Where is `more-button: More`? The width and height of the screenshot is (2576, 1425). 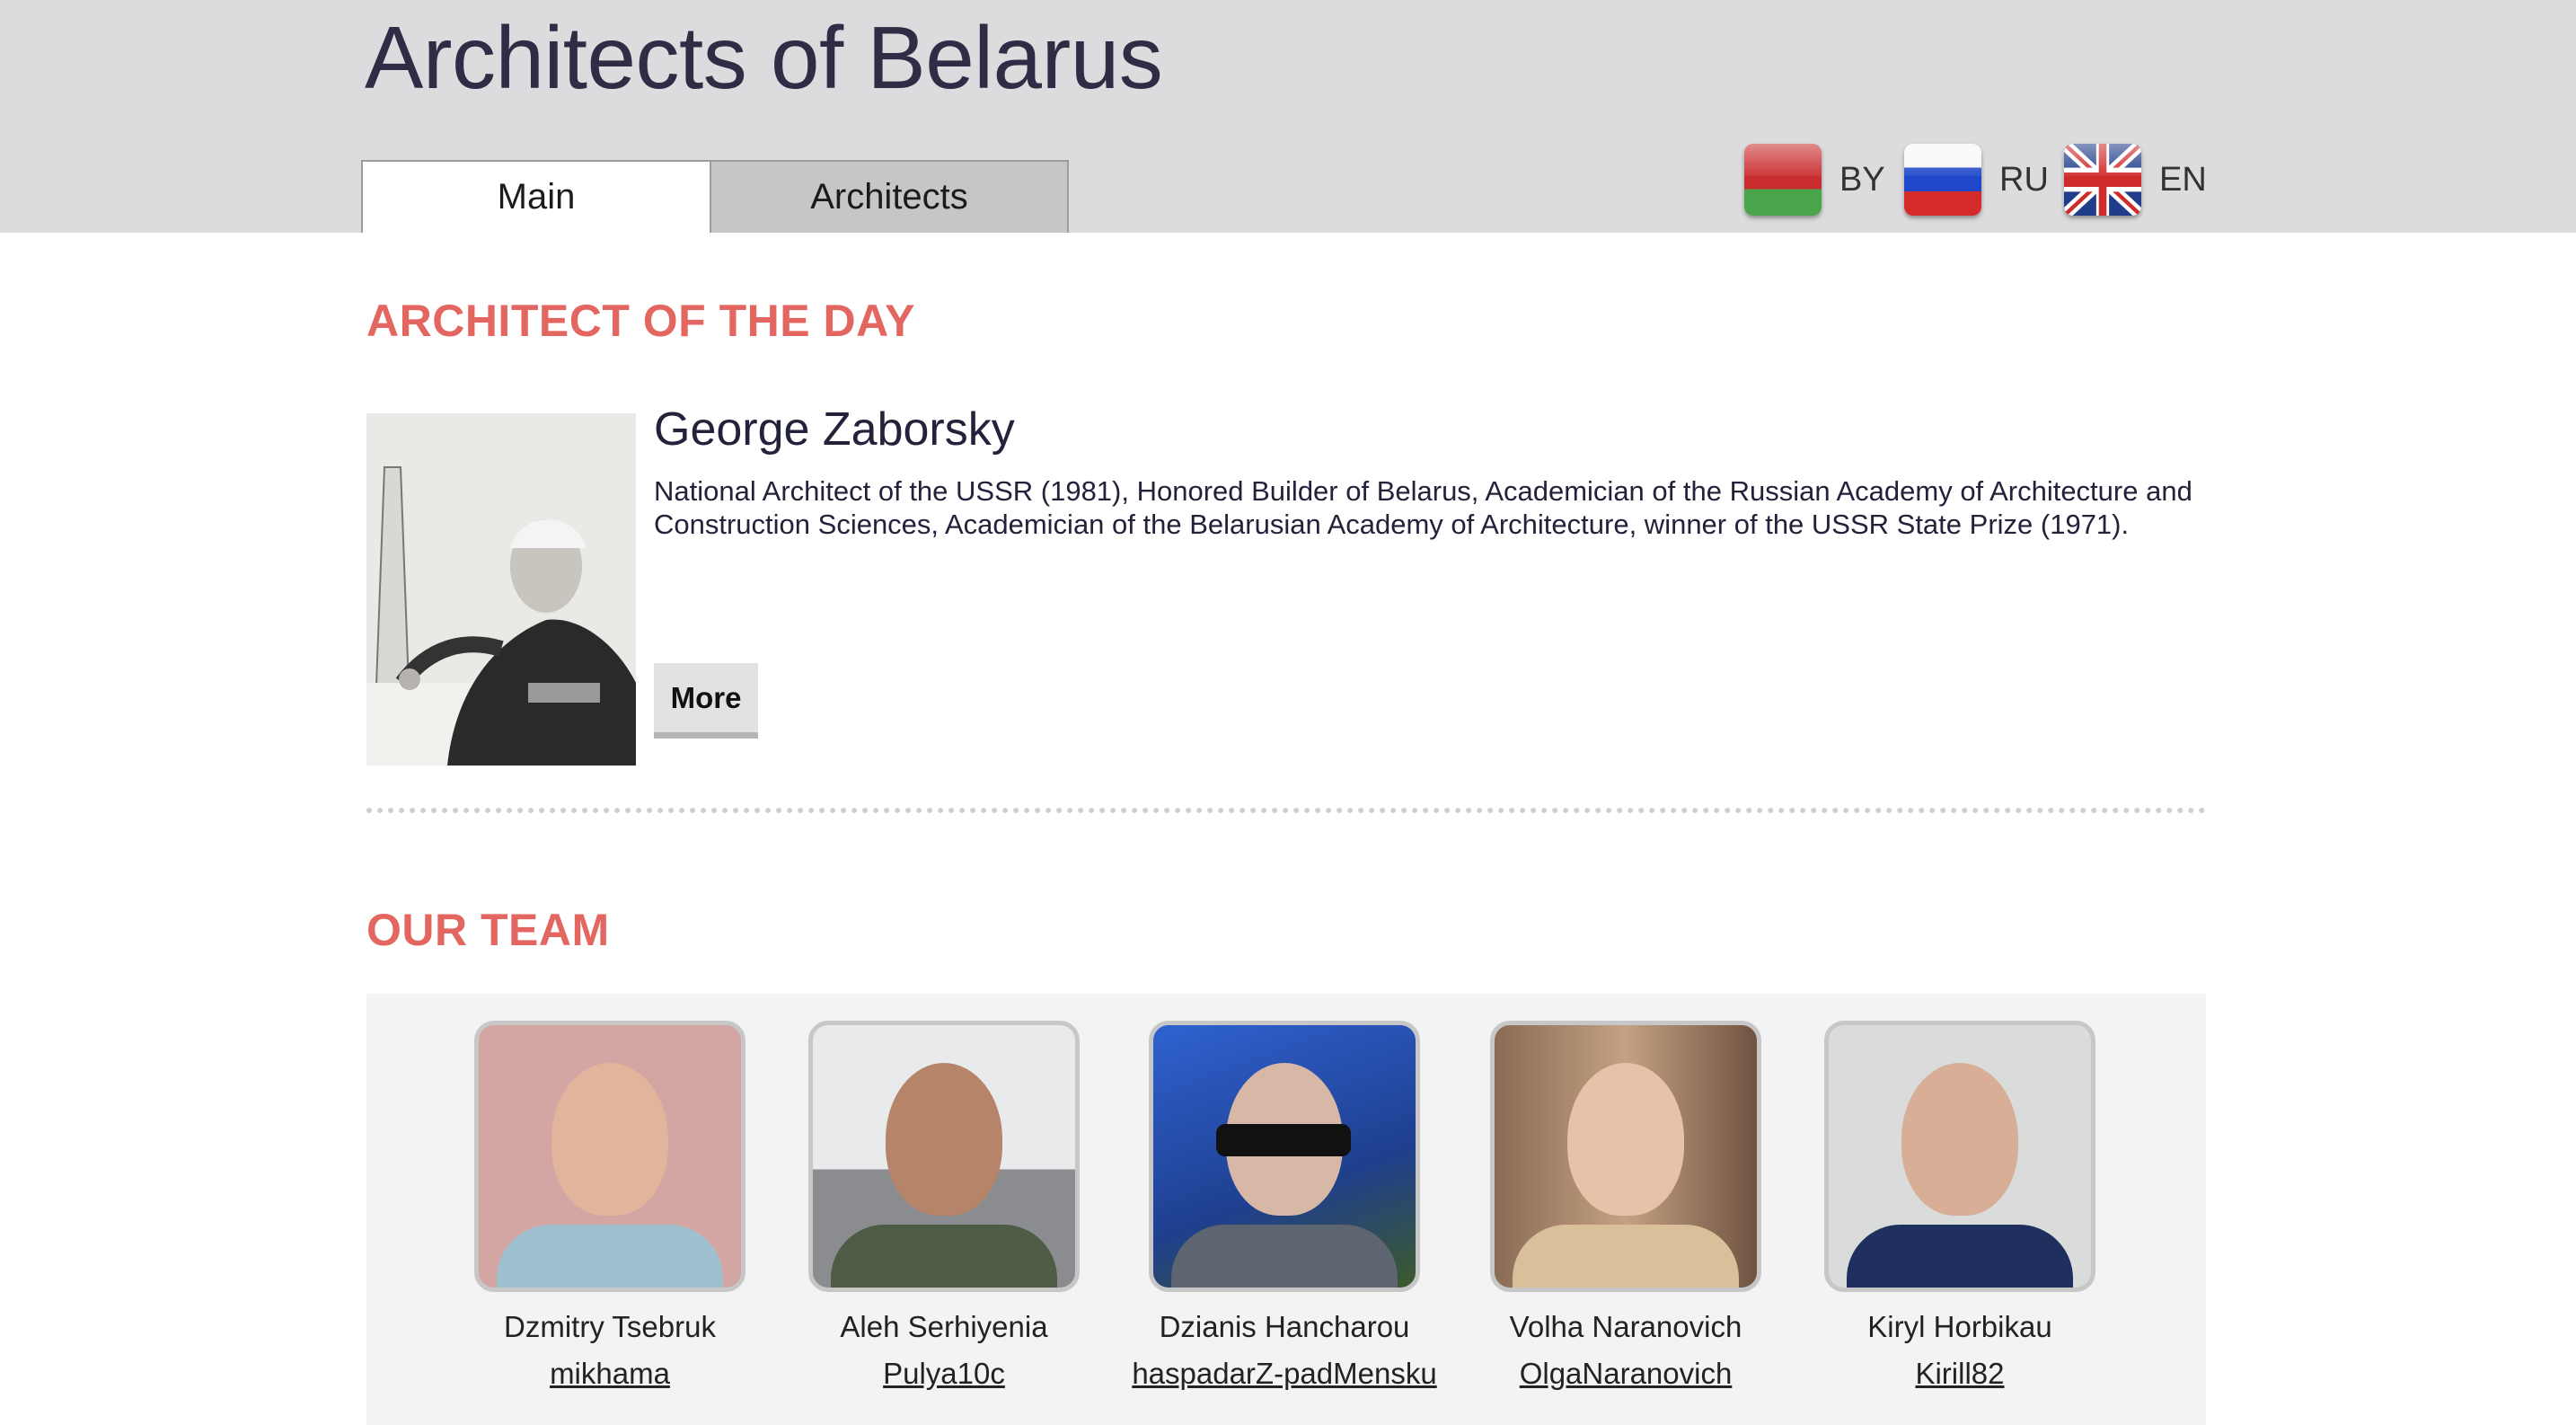 more-button: More is located at coordinates (706, 701).